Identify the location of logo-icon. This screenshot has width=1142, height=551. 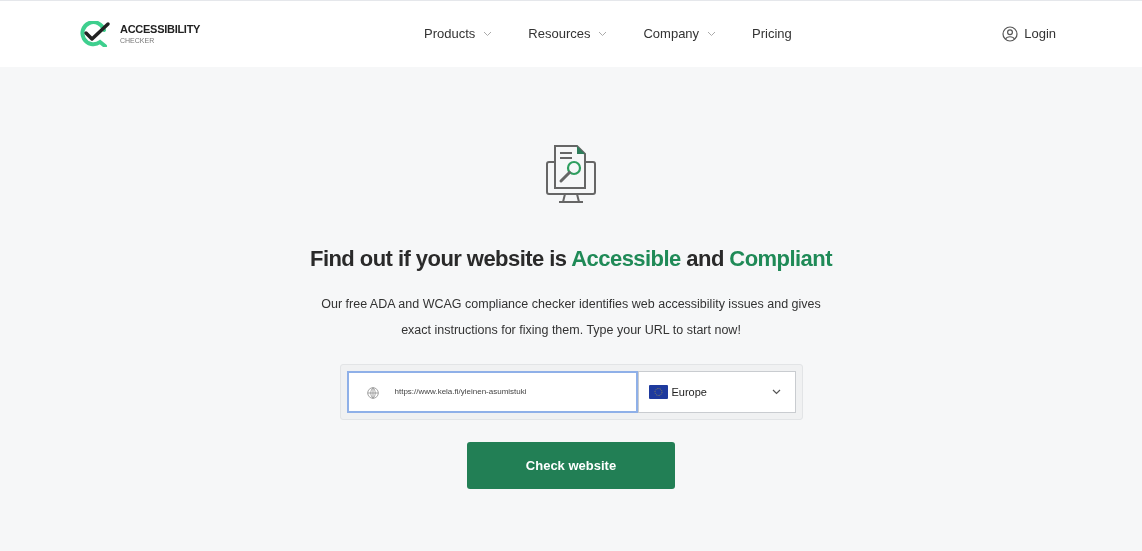
(95, 34).